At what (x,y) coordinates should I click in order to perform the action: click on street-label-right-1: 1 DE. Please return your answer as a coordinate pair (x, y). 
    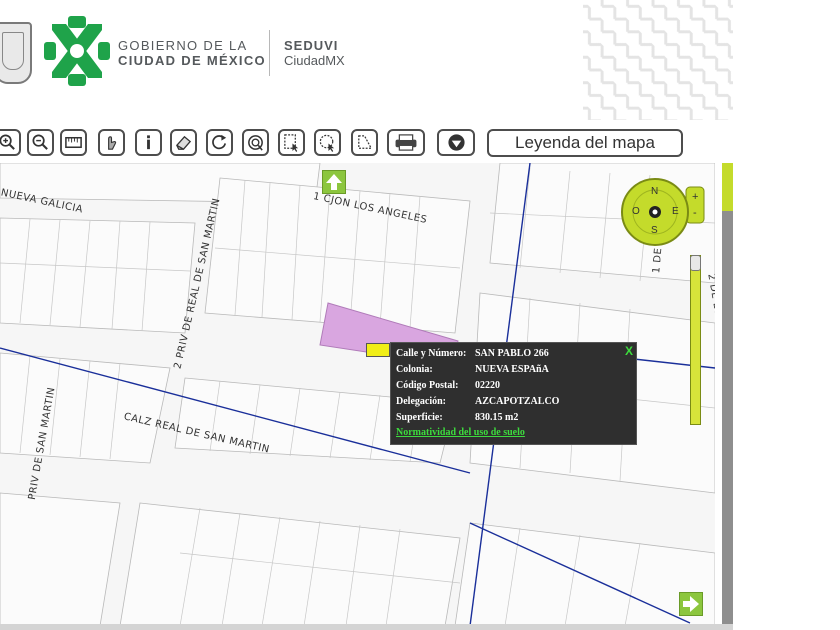
    Looking at the image, I should click on (658, 260).